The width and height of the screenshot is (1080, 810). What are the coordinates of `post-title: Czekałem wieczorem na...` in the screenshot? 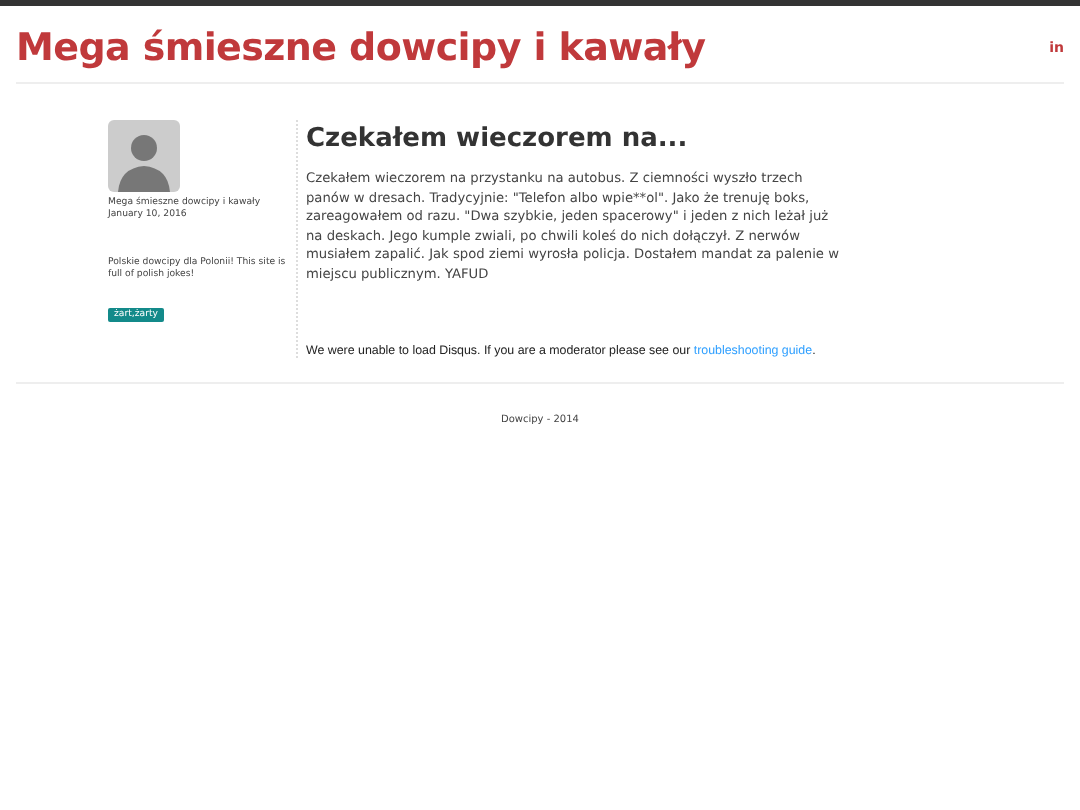 It's located at (498, 139).